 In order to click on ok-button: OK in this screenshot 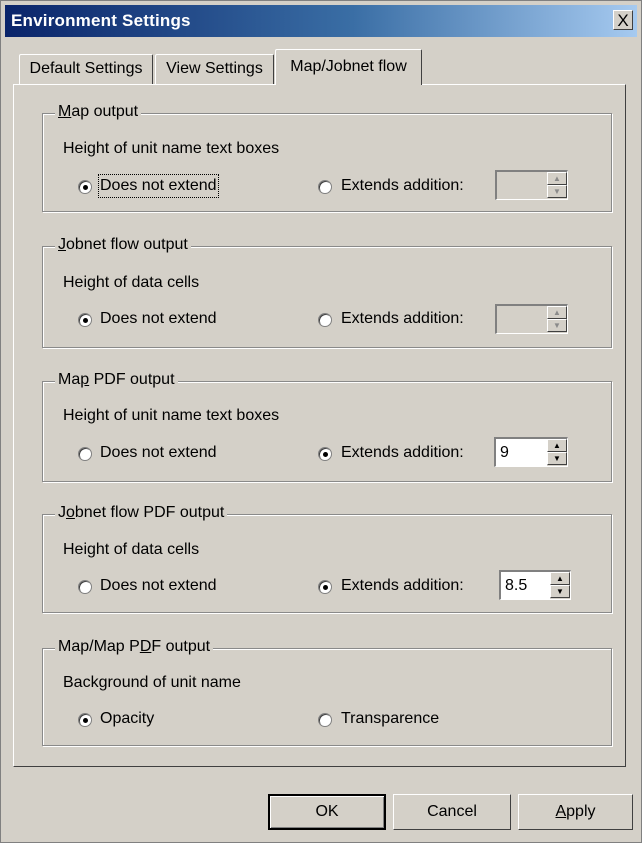, I will do `click(327, 812)`.